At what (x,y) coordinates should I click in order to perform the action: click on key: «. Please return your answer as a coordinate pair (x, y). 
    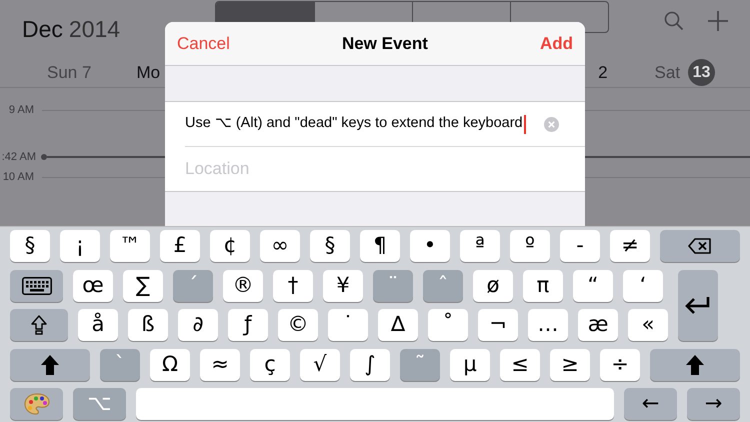
    Looking at the image, I should click on (648, 325).